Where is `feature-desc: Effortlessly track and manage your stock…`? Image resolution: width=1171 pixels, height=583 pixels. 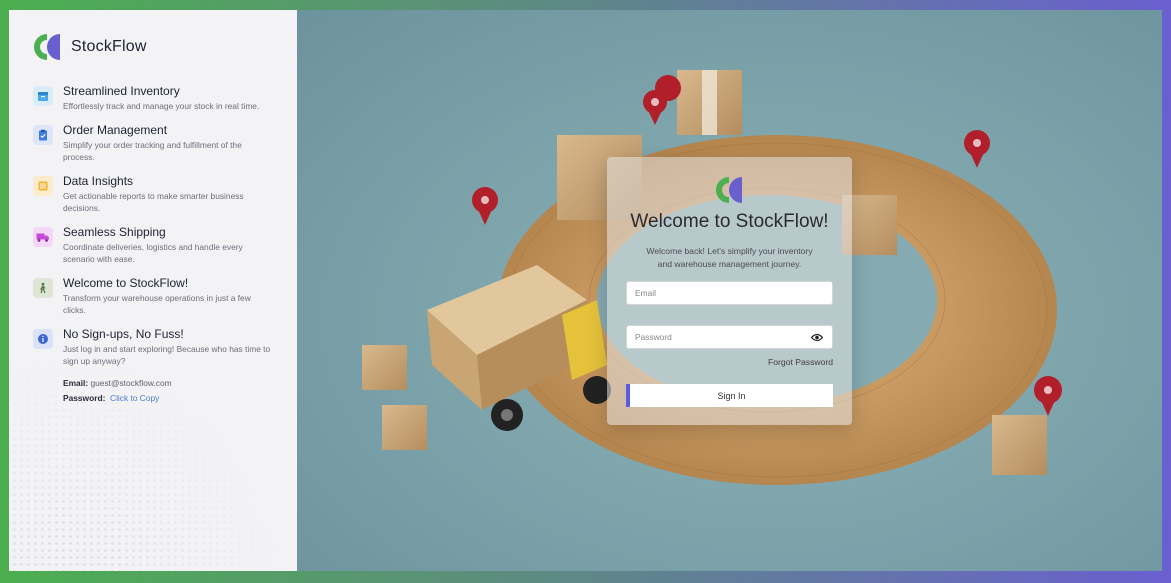
feature-desc: Effortlessly track and manage your stock… is located at coordinates (161, 106).